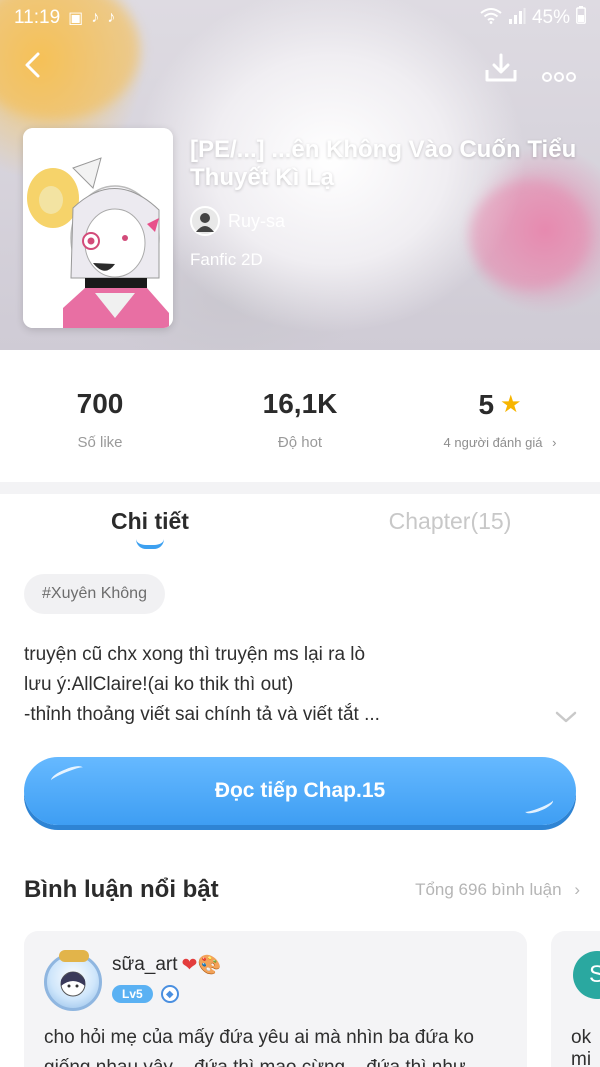 This screenshot has width=600, height=1067. I want to click on rating-count-text: 4 người đánh giá, so click(493, 442).